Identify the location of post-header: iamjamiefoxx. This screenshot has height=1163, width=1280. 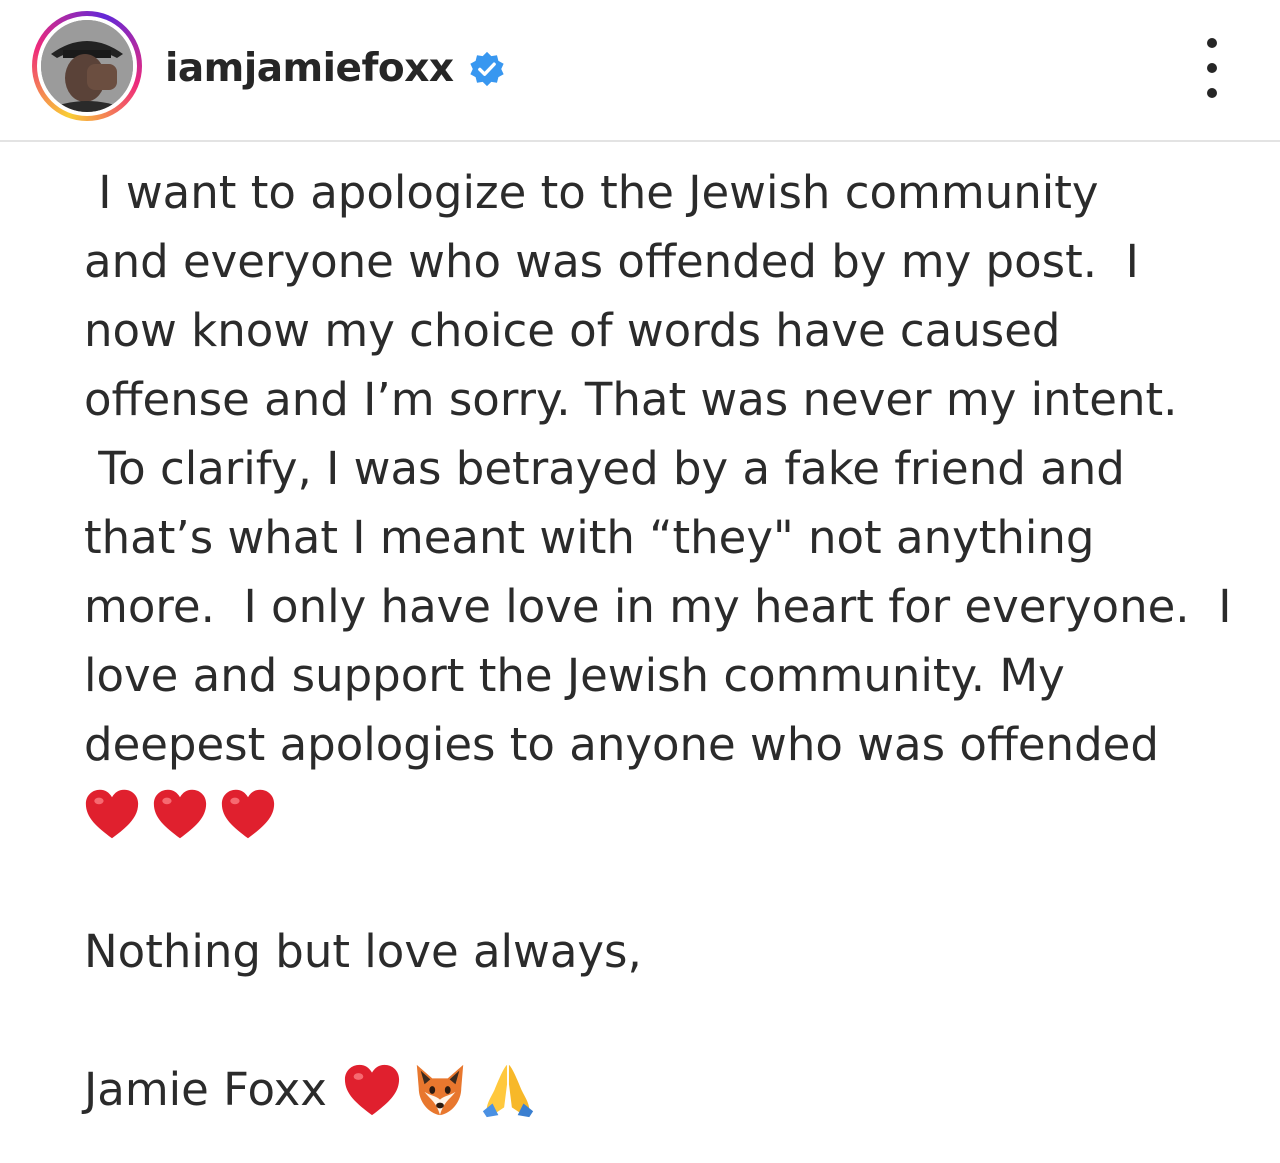
(640, 71).